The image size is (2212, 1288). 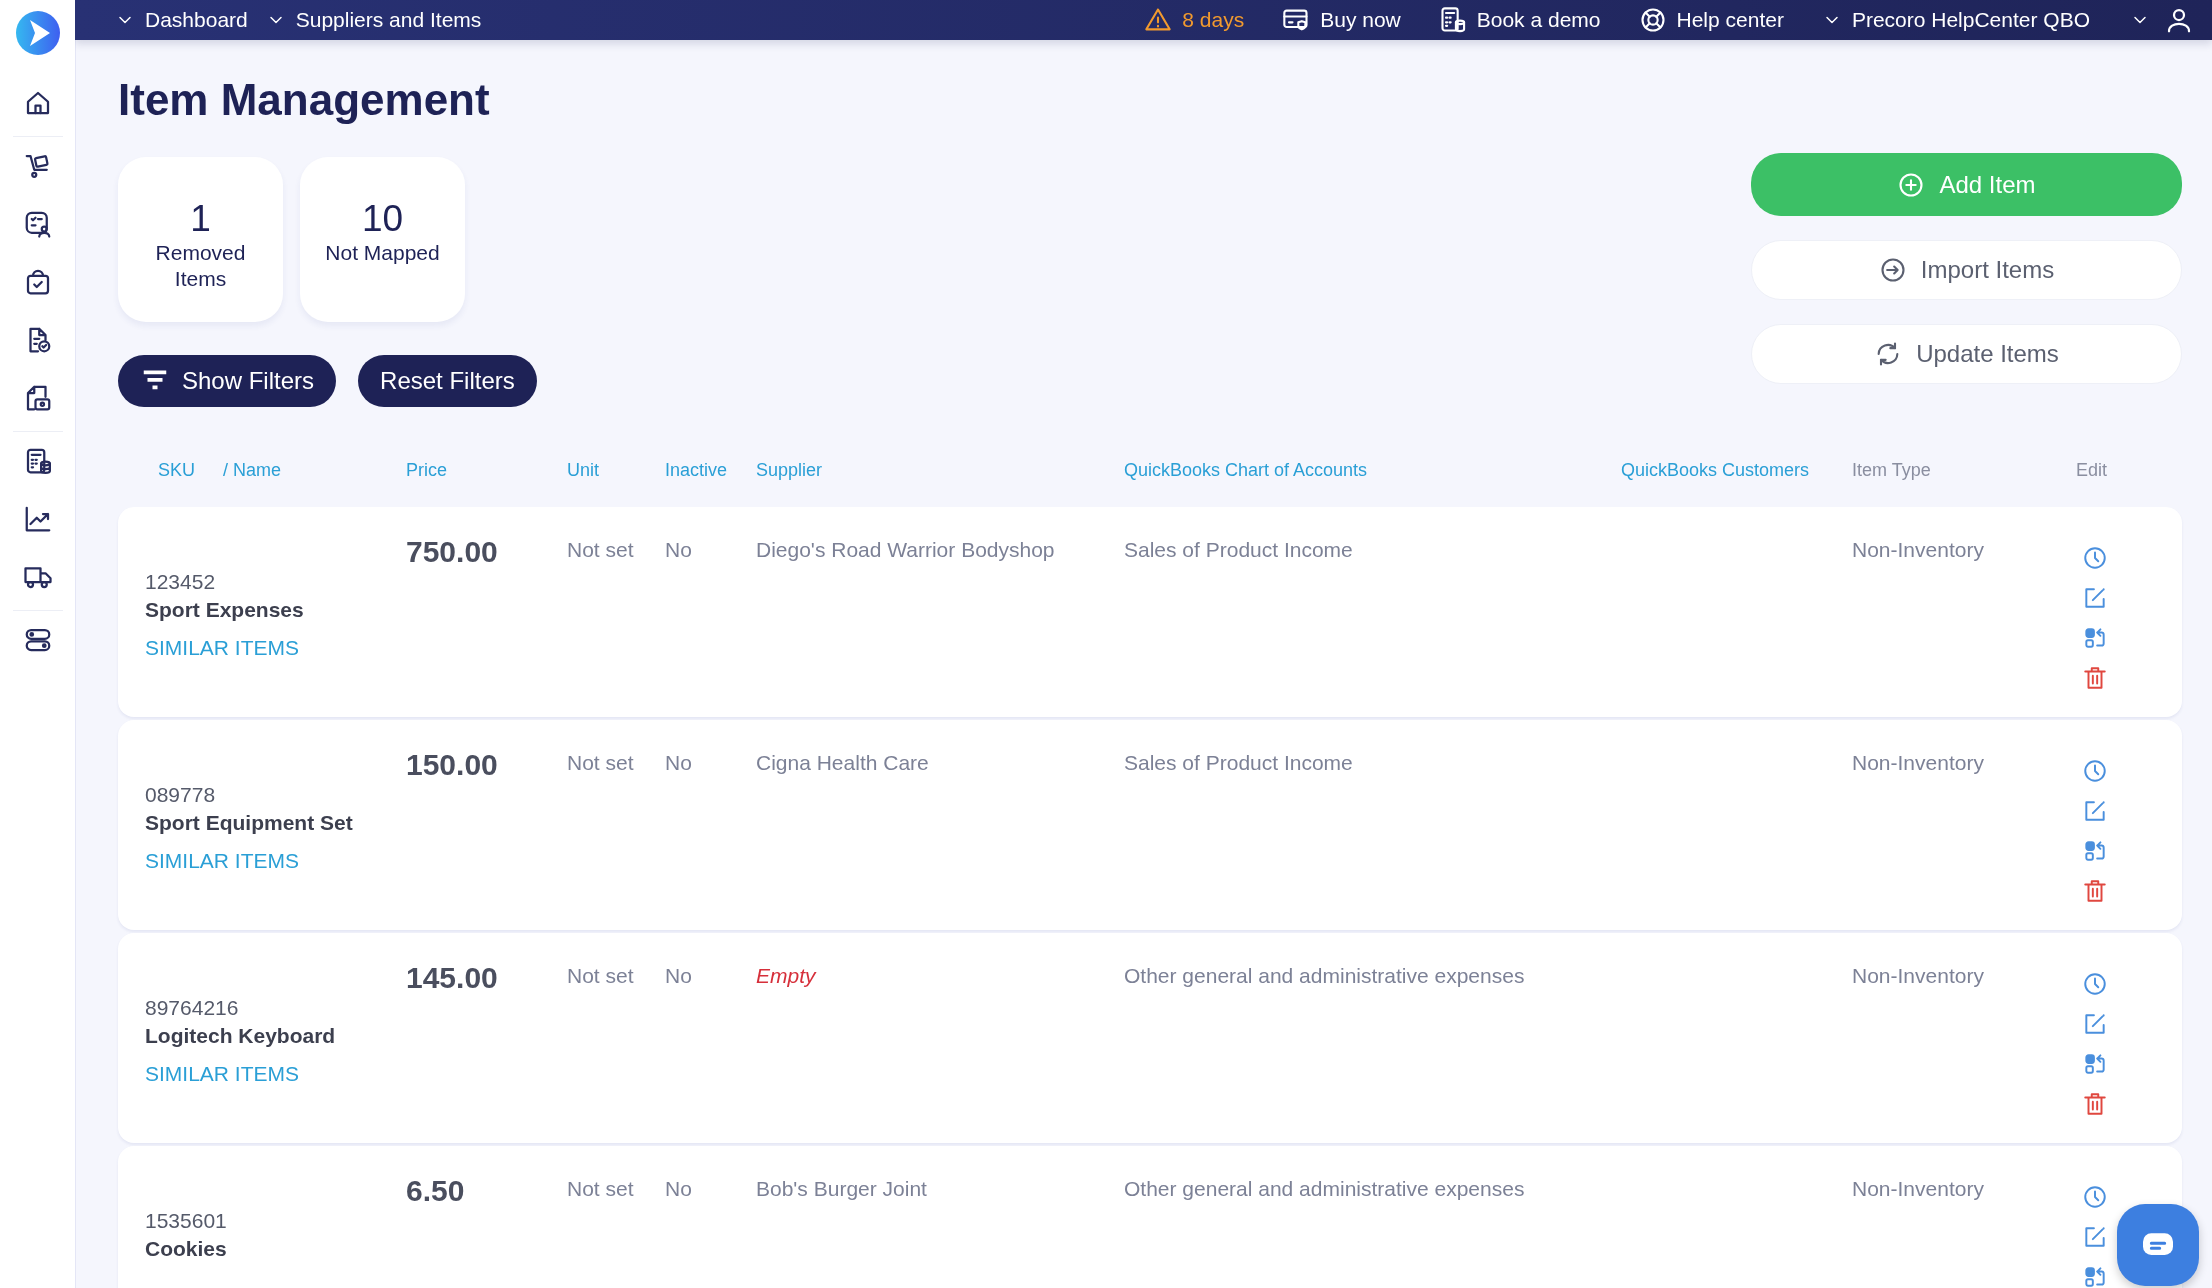 What do you see at coordinates (843, 763) in the screenshot?
I see `supplier-text: Cigna Health Care` at bounding box center [843, 763].